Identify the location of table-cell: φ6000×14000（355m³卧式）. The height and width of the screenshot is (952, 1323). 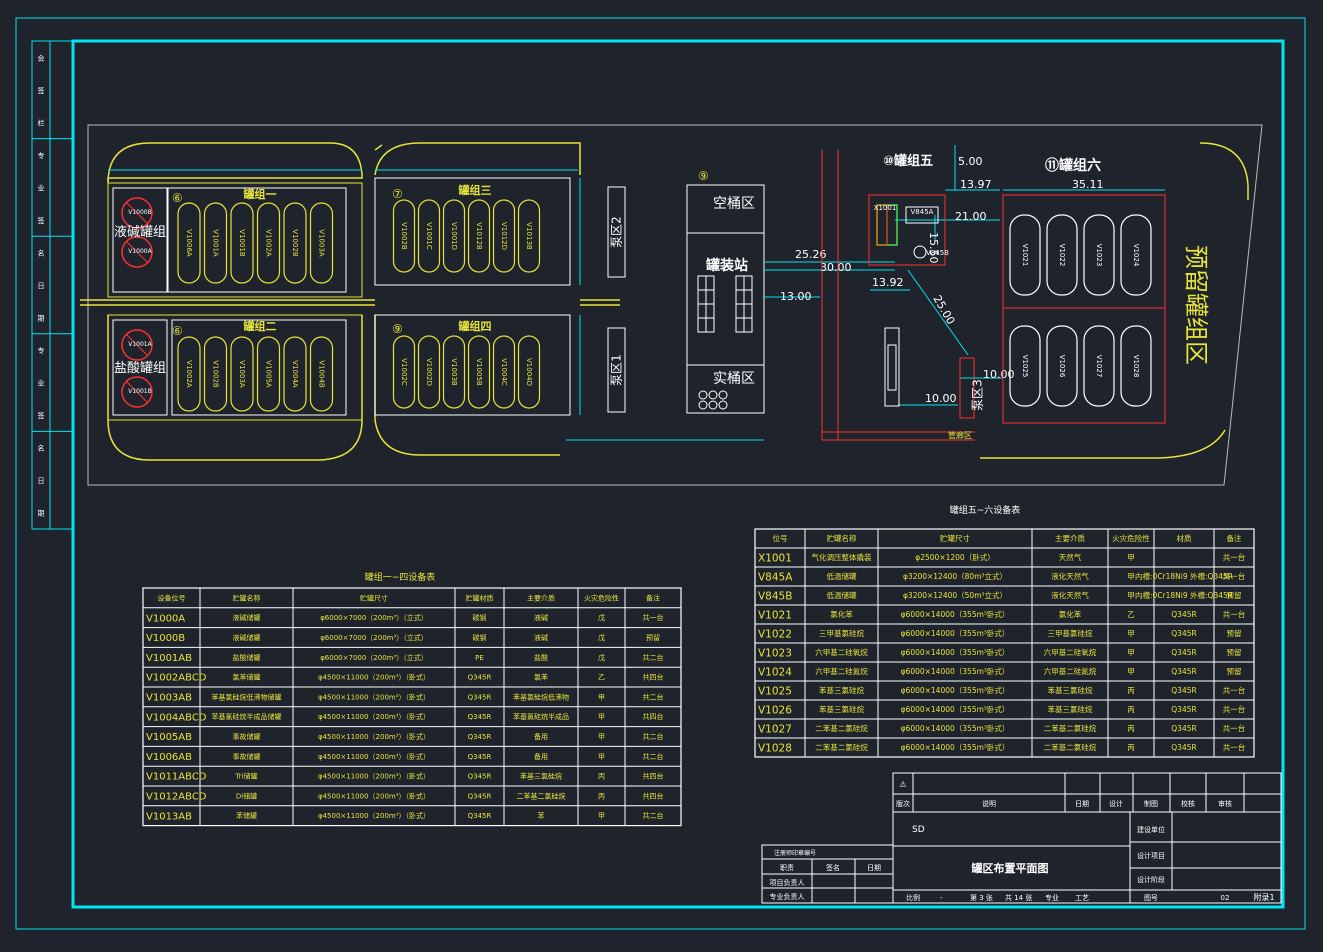
(955, 652).